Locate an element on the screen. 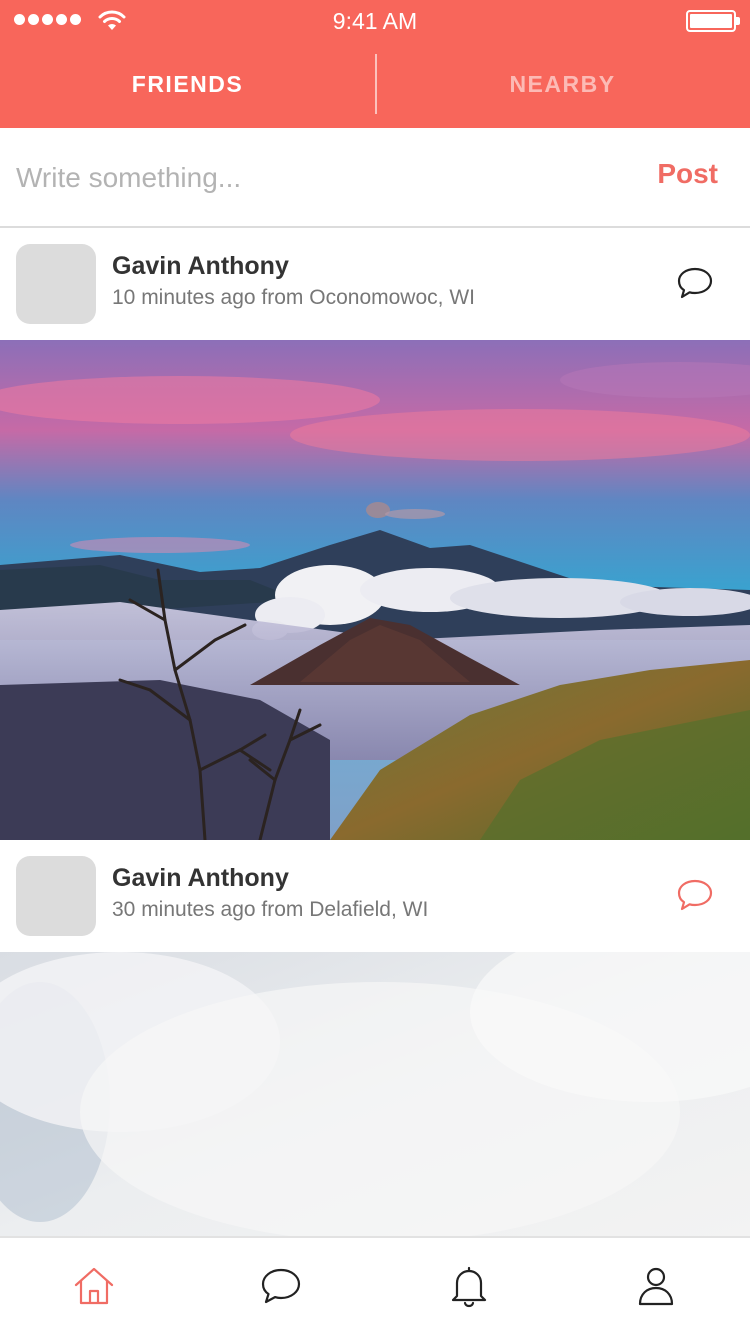  feed-tabs: FRIENDS NEARBY is located at coordinates (375, 84).